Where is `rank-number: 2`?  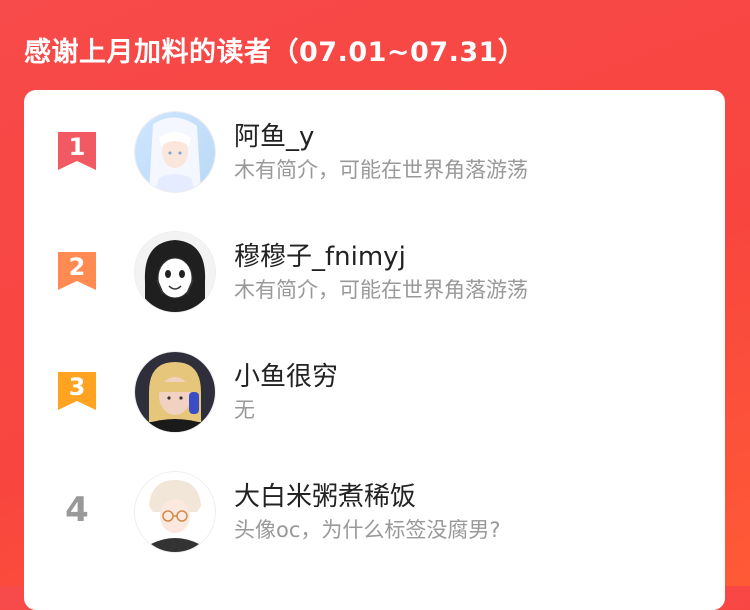
rank-number: 2 is located at coordinates (77, 267).